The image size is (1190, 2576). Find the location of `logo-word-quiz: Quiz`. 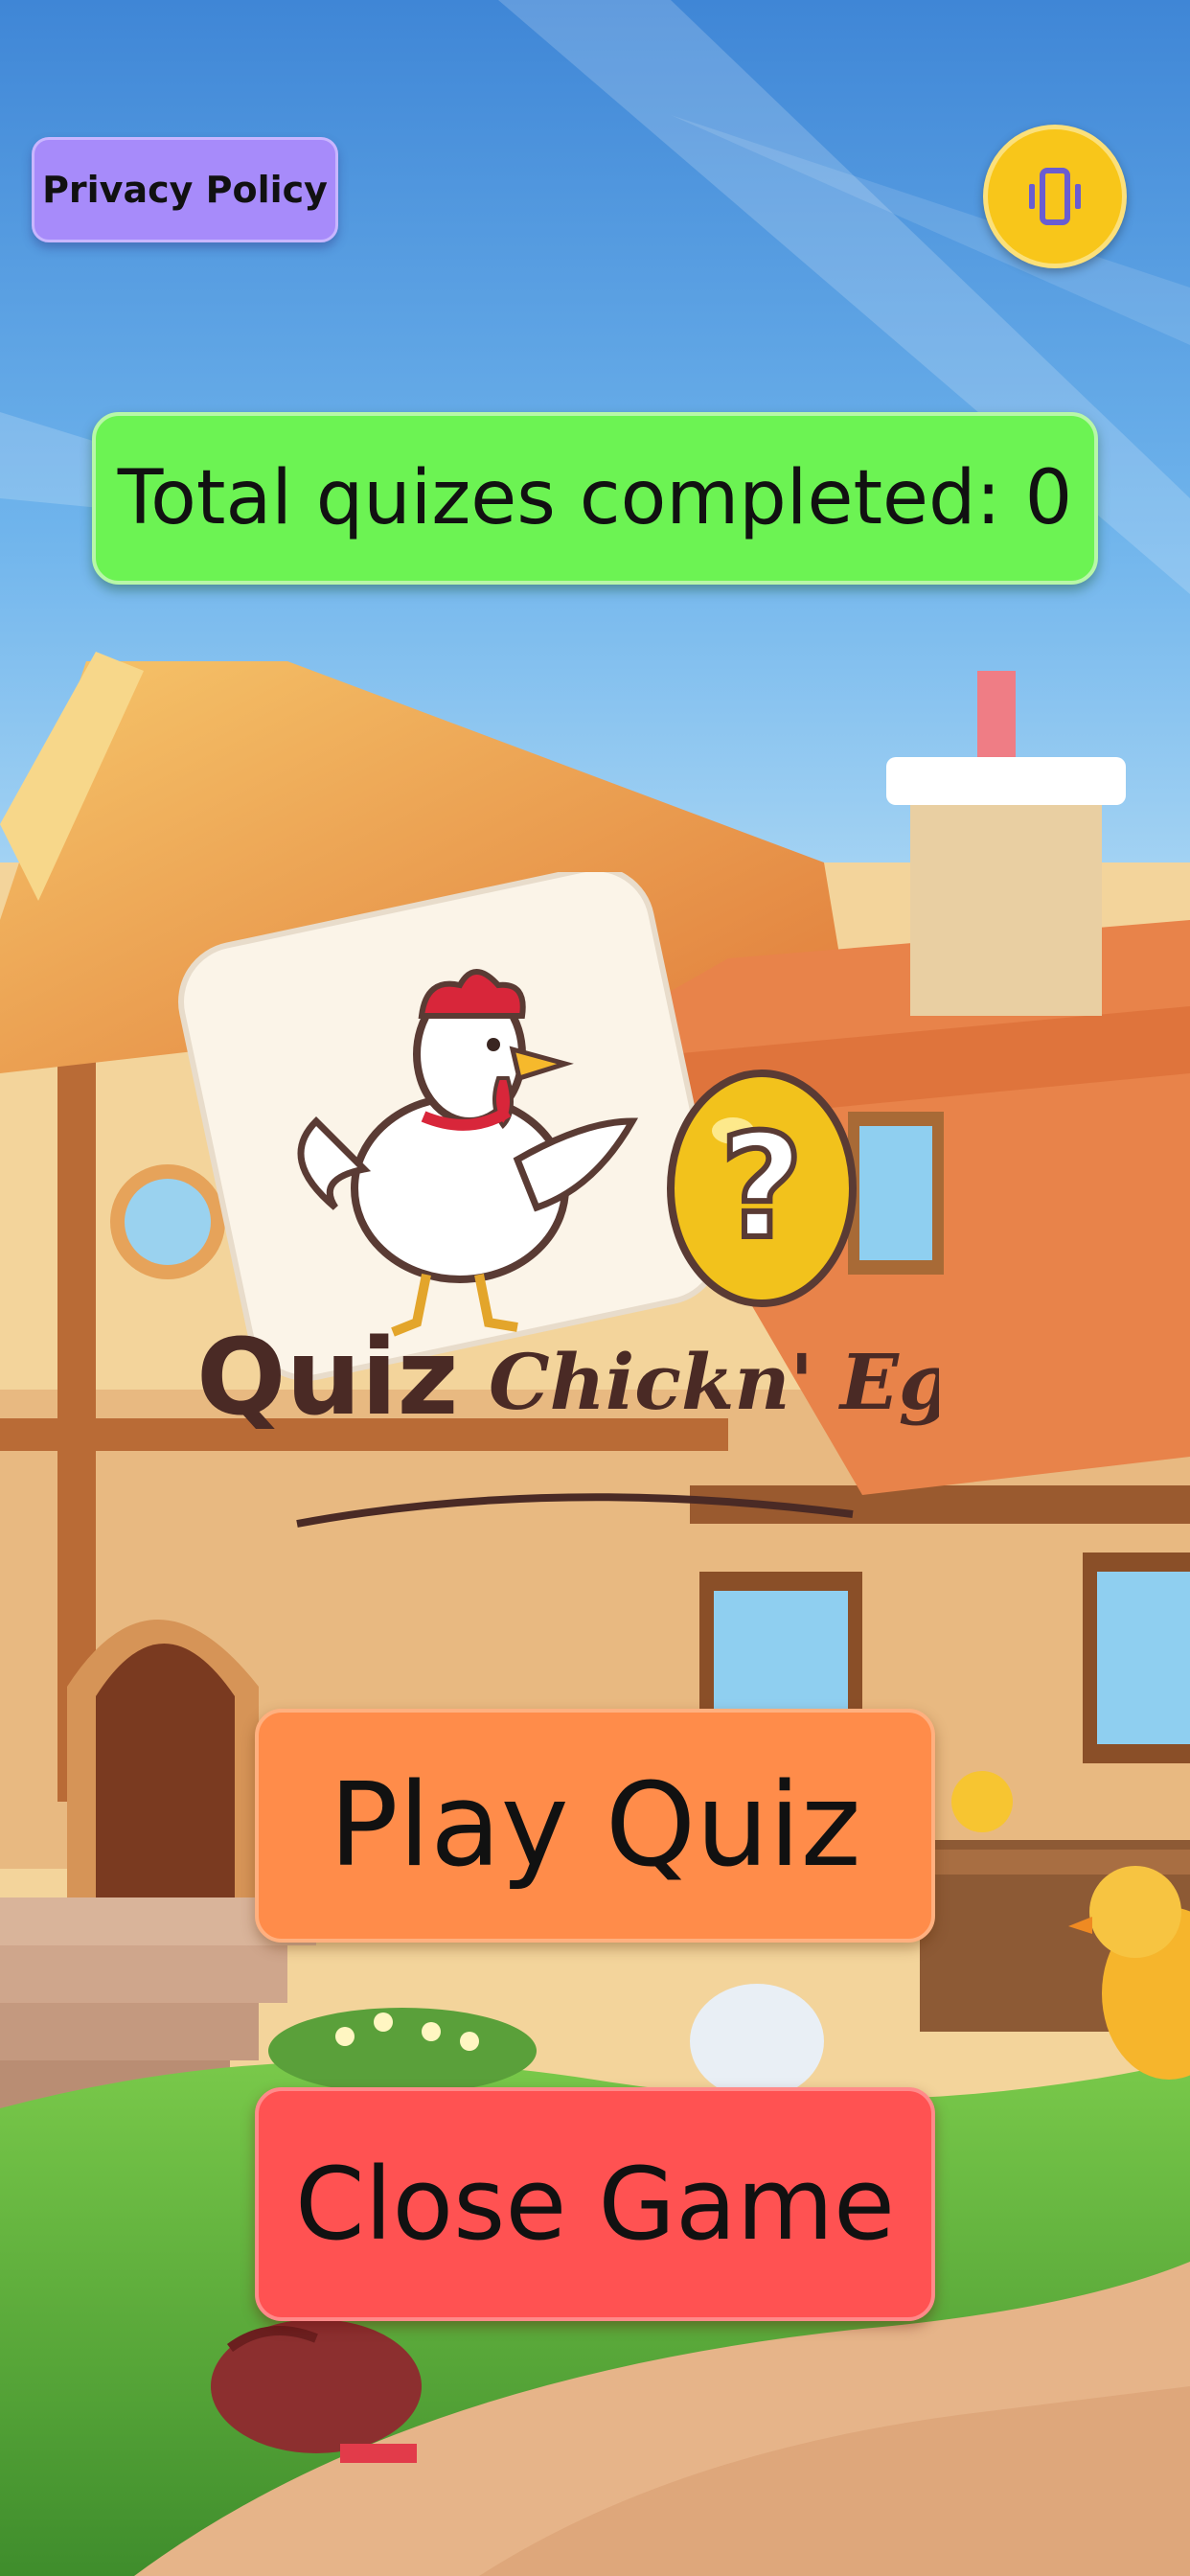

logo-word-quiz: Quiz is located at coordinates (327, 1377).